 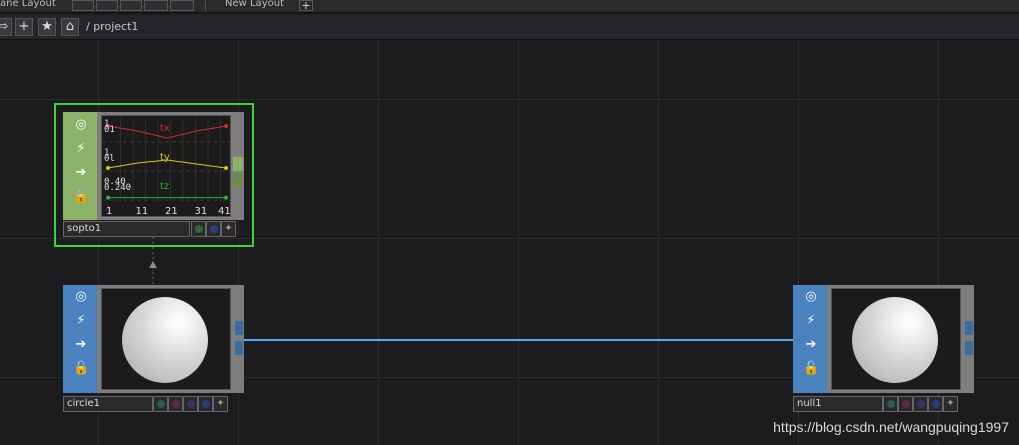 What do you see at coordinates (126, 229) in the screenshot?
I see `node-name-field: sopto1` at bounding box center [126, 229].